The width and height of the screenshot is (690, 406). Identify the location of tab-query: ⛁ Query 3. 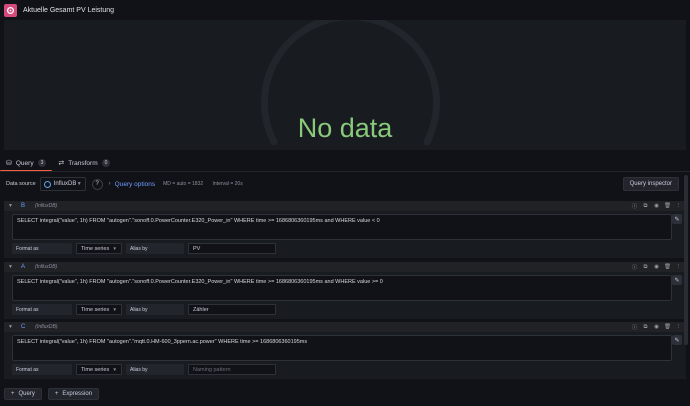
(26, 164).